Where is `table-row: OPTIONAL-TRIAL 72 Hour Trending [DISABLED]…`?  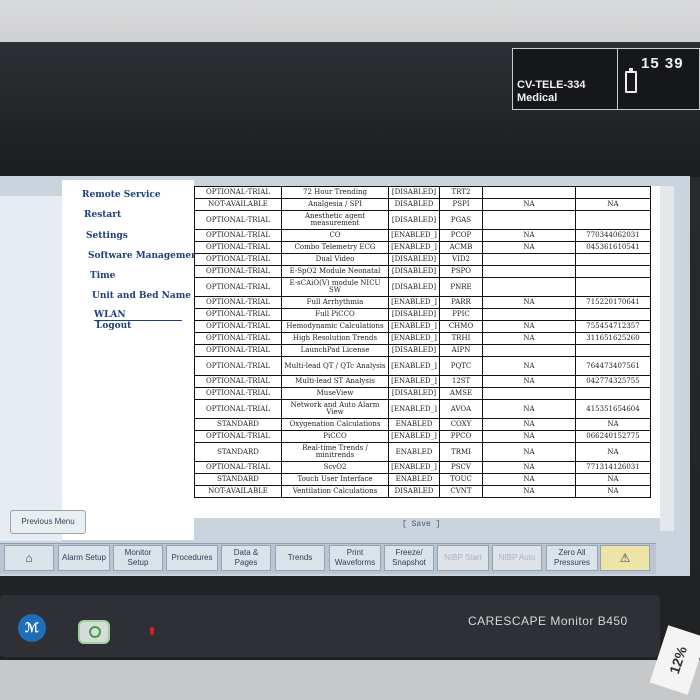
table-row: OPTIONAL-TRIAL 72 Hour Trending [DISABLED]… is located at coordinates (422, 192).